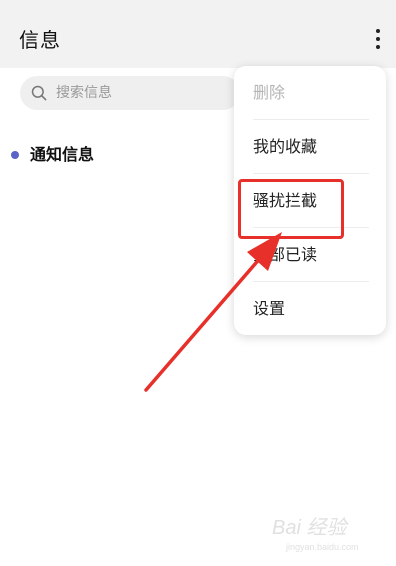 The width and height of the screenshot is (396, 566). Describe the element at coordinates (40, 40) in the screenshot. I see `page-title: 信息` at that location.